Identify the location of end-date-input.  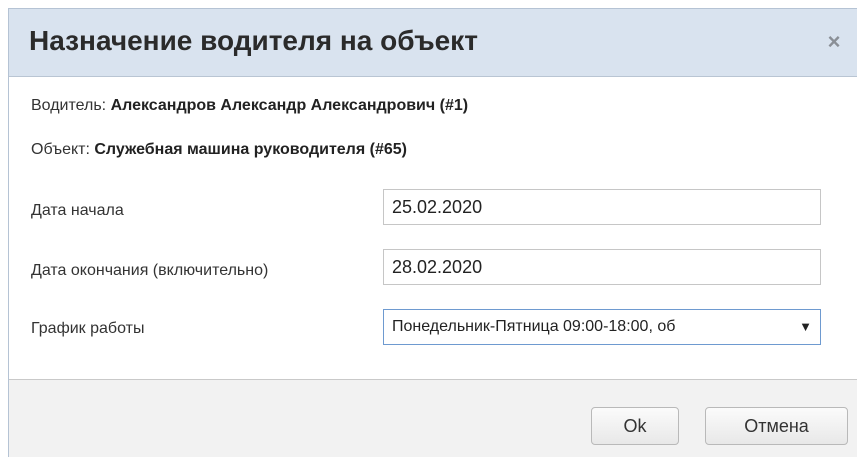
(602, 267).